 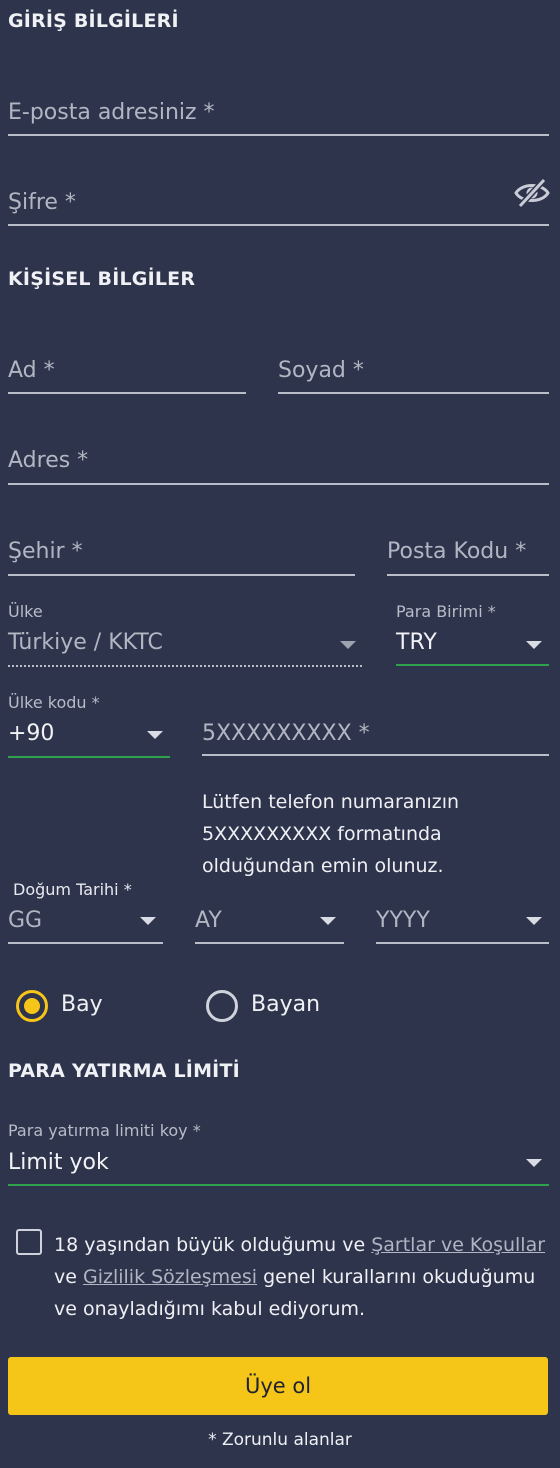 I want to click on currency-select: Para Birimi * TRY, so click(x=472, y=633).